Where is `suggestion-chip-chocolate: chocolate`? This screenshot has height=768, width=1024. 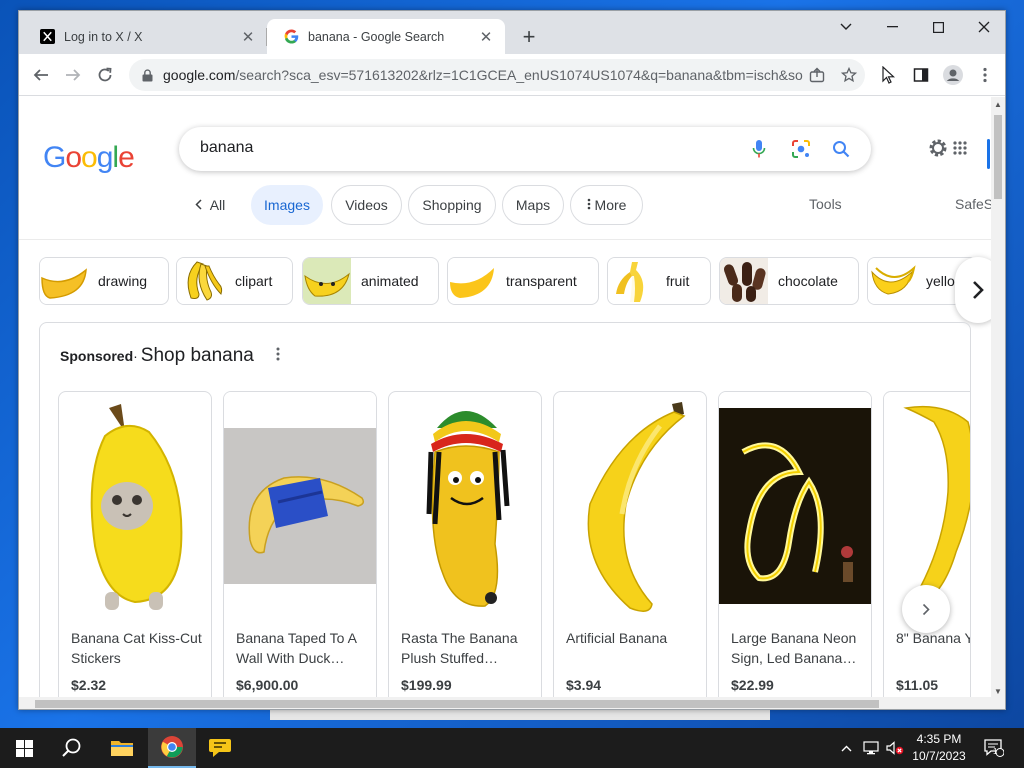
suggestion-chip-chocolate: chocolate is located at coordinates (789, 281).